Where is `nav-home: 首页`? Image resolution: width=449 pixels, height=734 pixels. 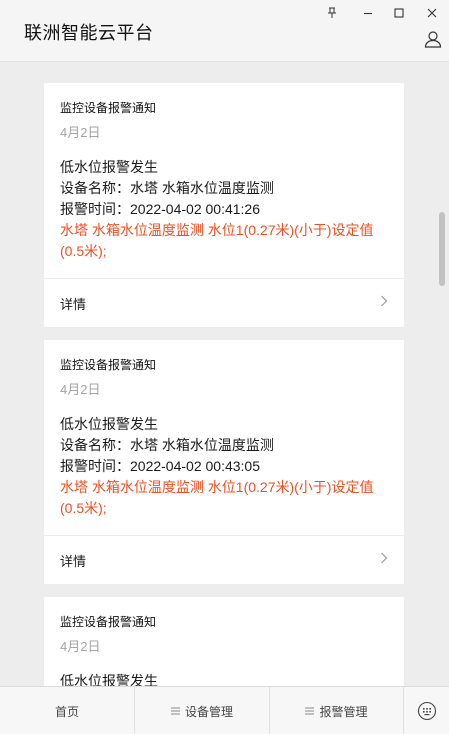 nav-home: 首页 is located at coordinates (67, 710).